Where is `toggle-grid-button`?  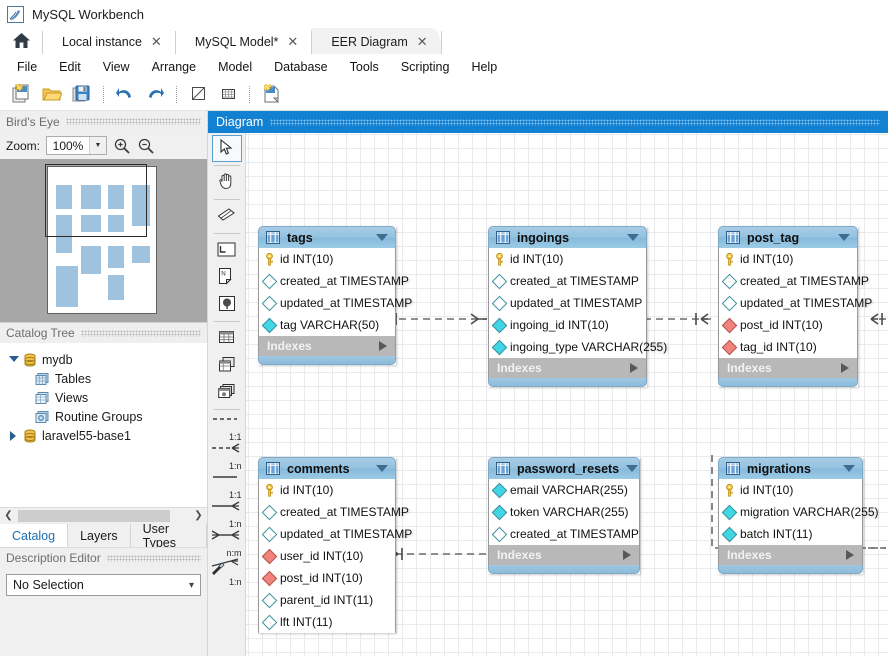 toggle-grid-button is located at coordinates (198, 95).